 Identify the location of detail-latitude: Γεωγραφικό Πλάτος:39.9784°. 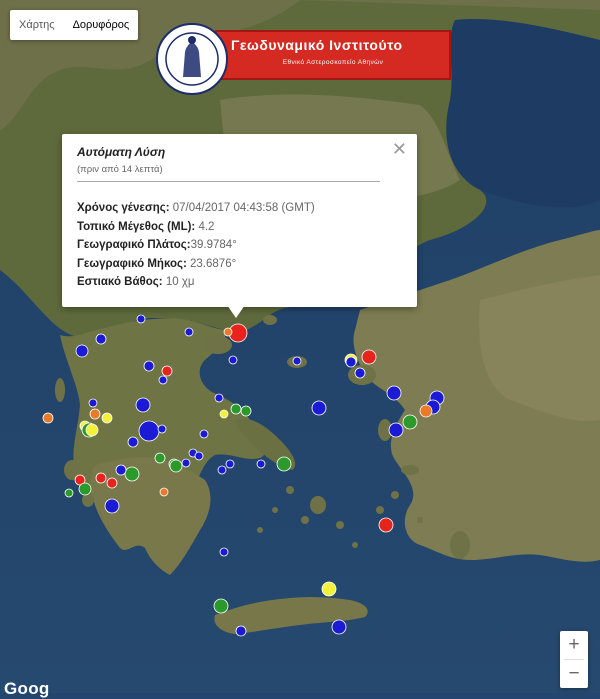
(157, 245).